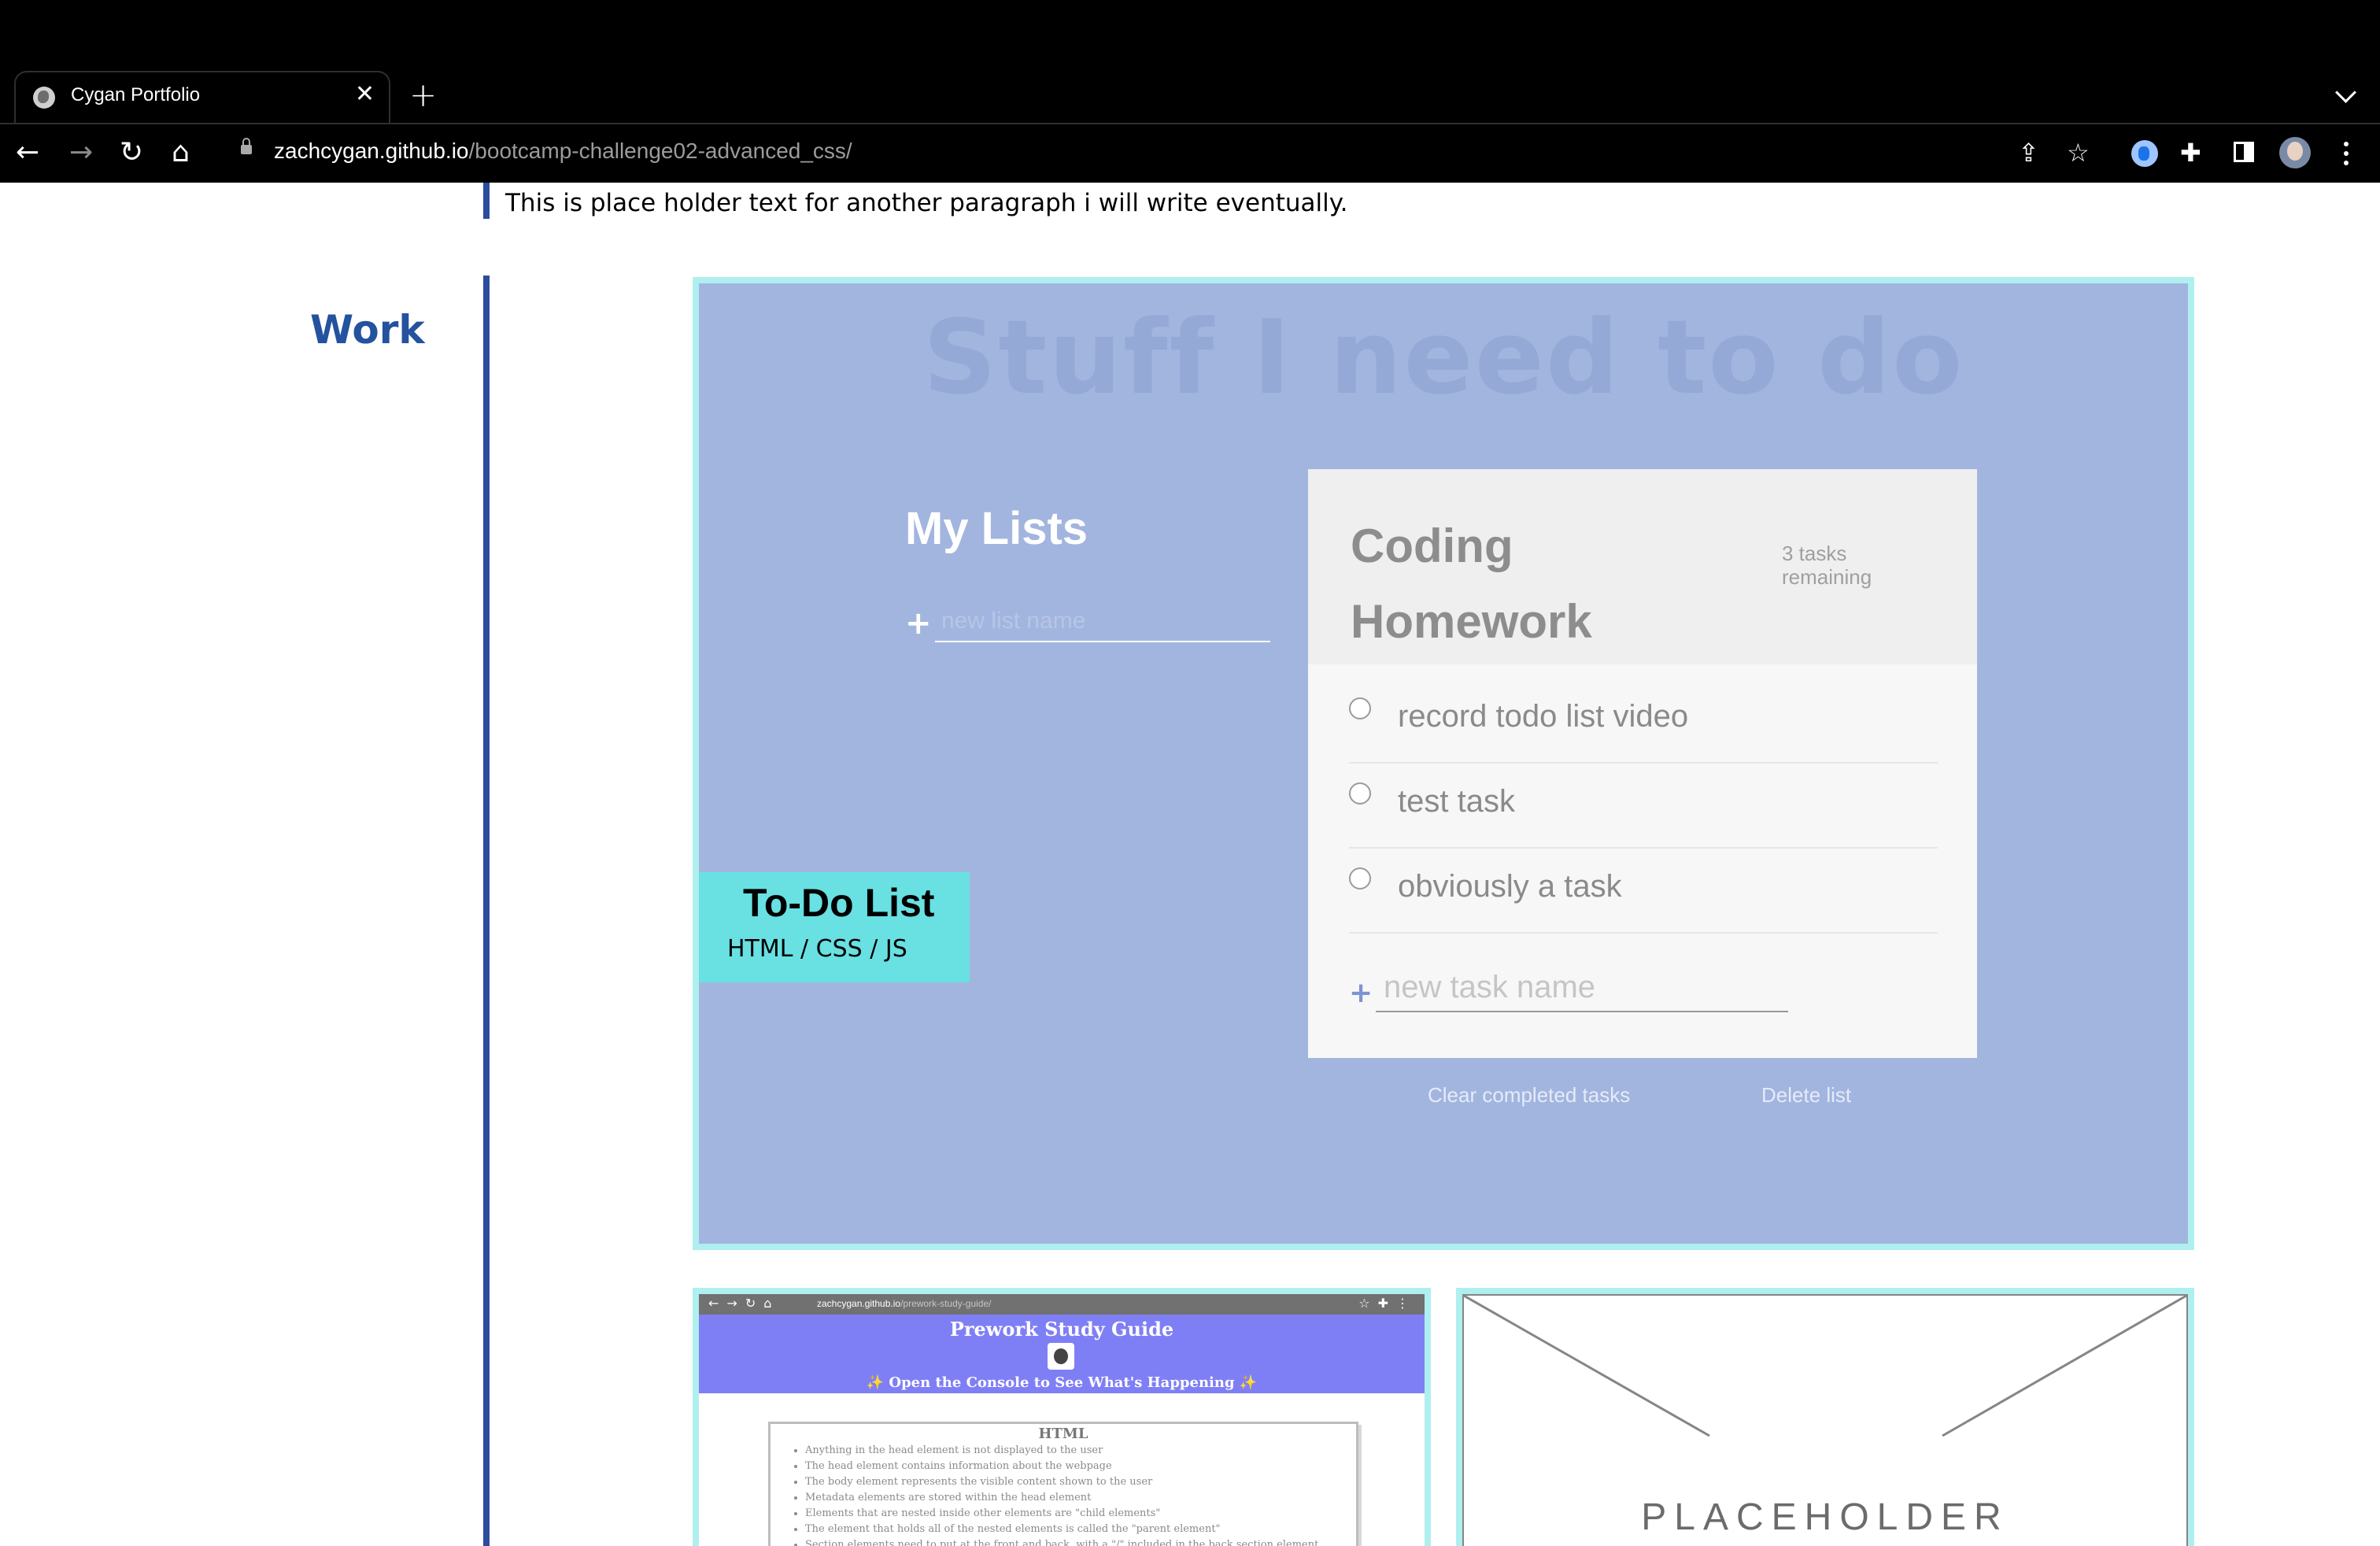 The width and height of the screenshot is (2380, 1546). Describe the element at coordinates (2346, 153) in the screenshot. I see `browser-menu-icon` at that location.